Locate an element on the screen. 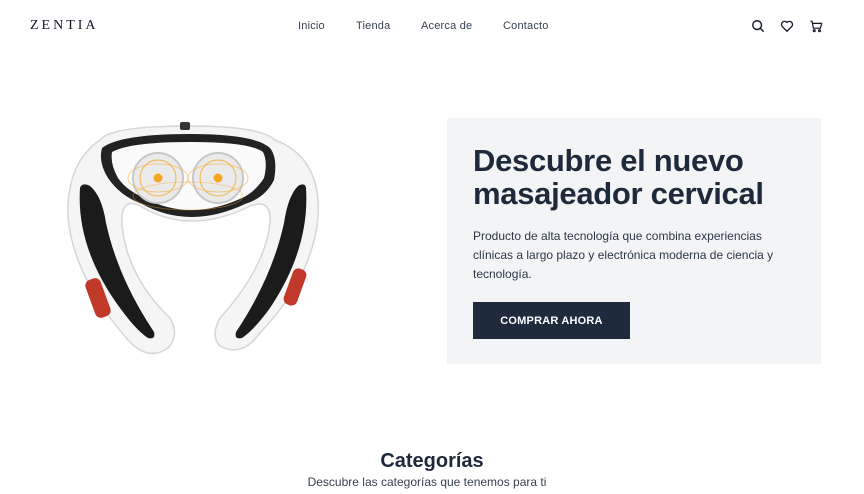 Image resolution: width=864 pixels, height=494 pixels. site-header: ZENTIA Inicio Tienda Acerca de Contacto is located at coordinates (432, 26).